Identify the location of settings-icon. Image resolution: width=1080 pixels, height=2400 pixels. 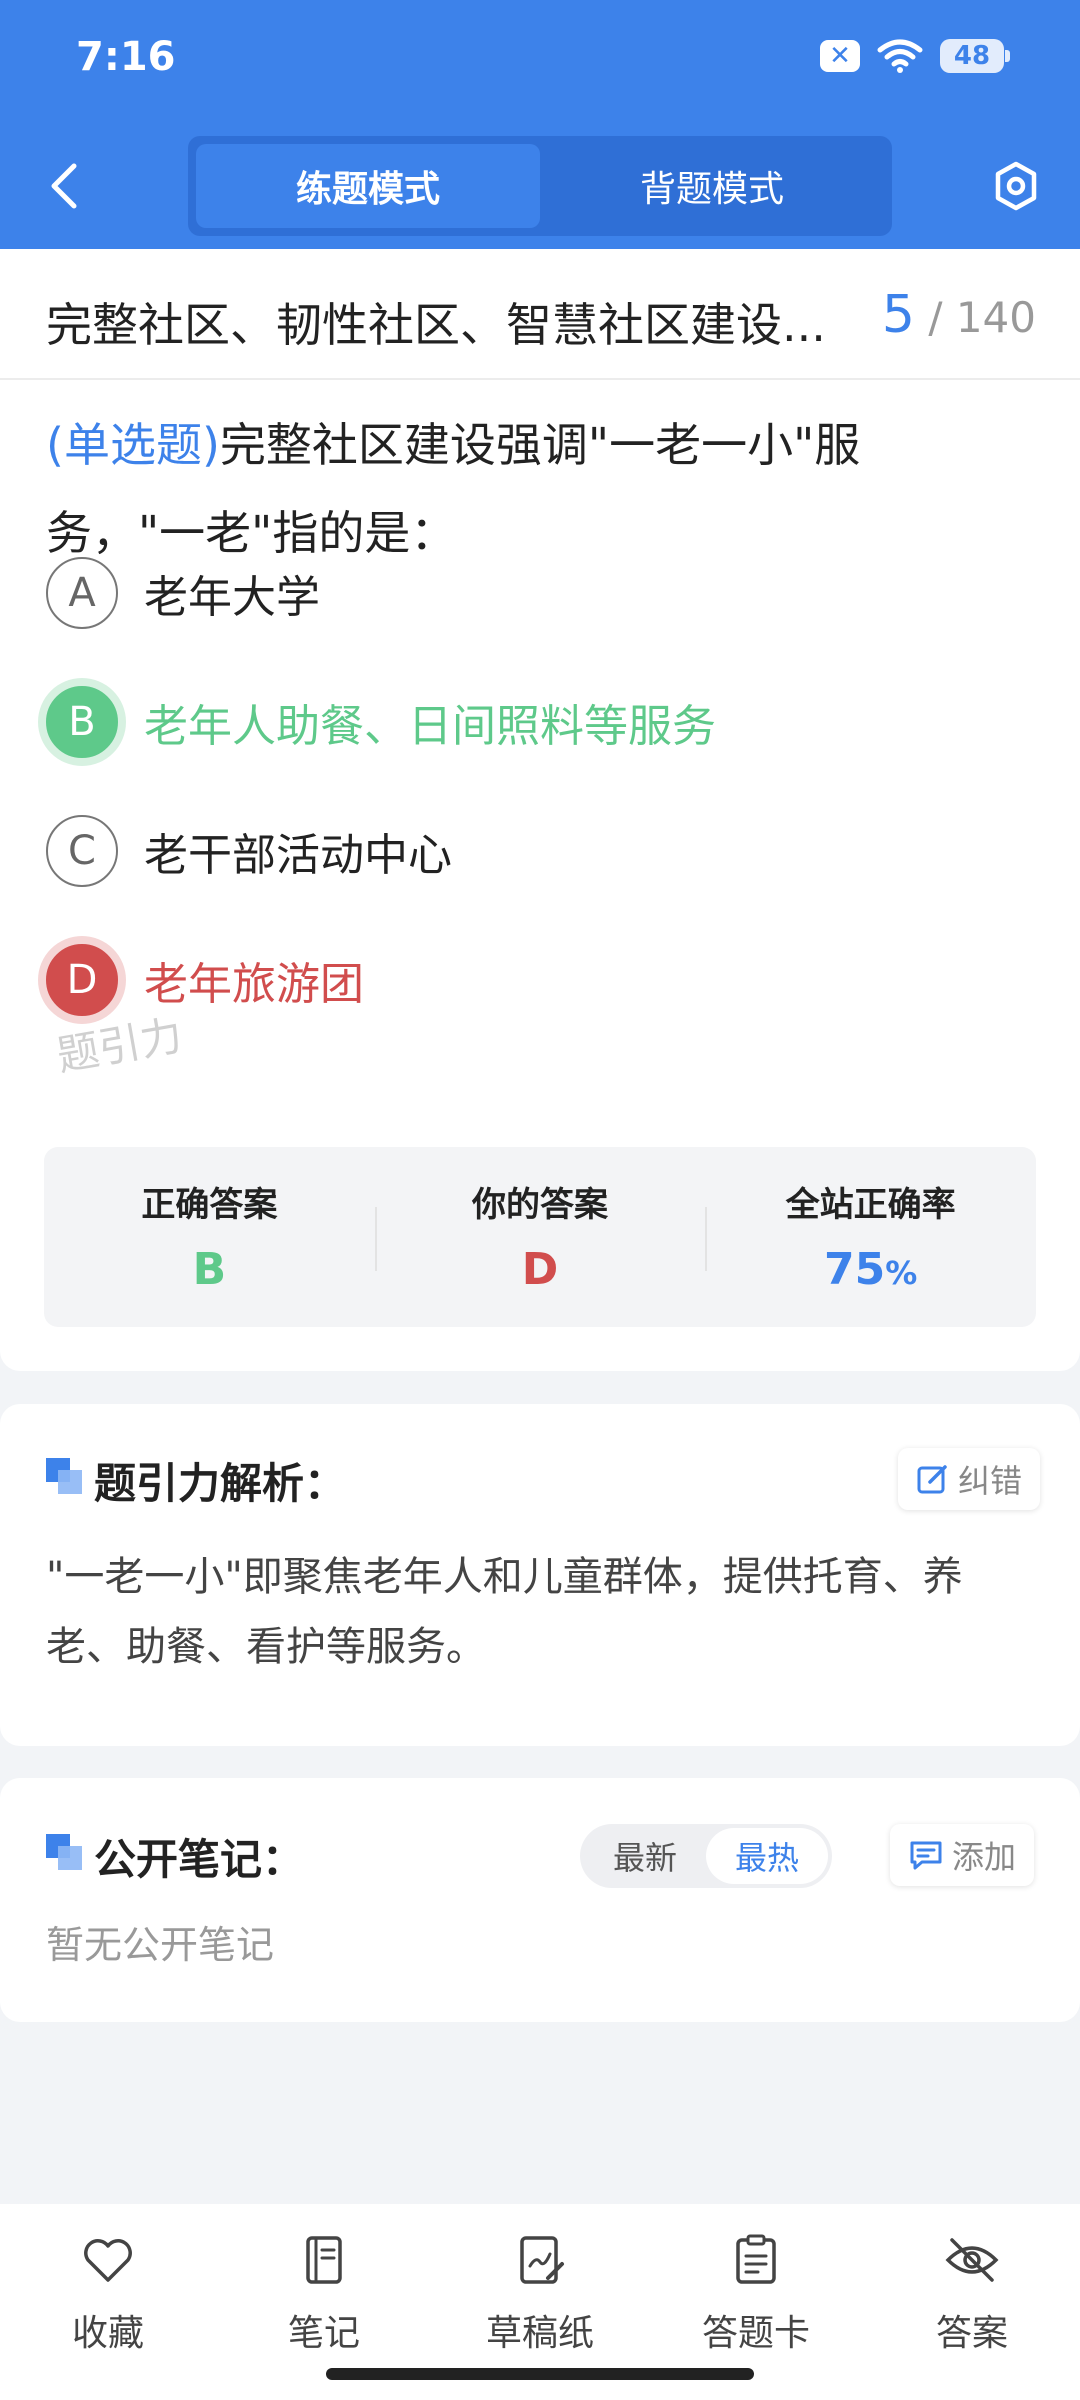
(1016, 186).